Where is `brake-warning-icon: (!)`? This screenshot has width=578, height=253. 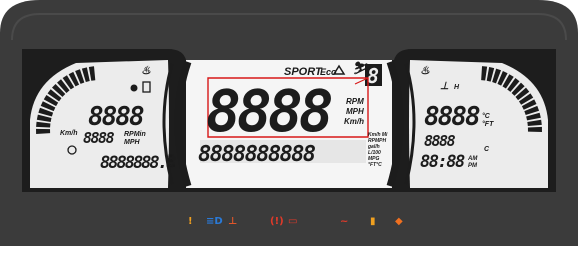
brake-warning-icon: (!) is located at coordinates (277, 221).